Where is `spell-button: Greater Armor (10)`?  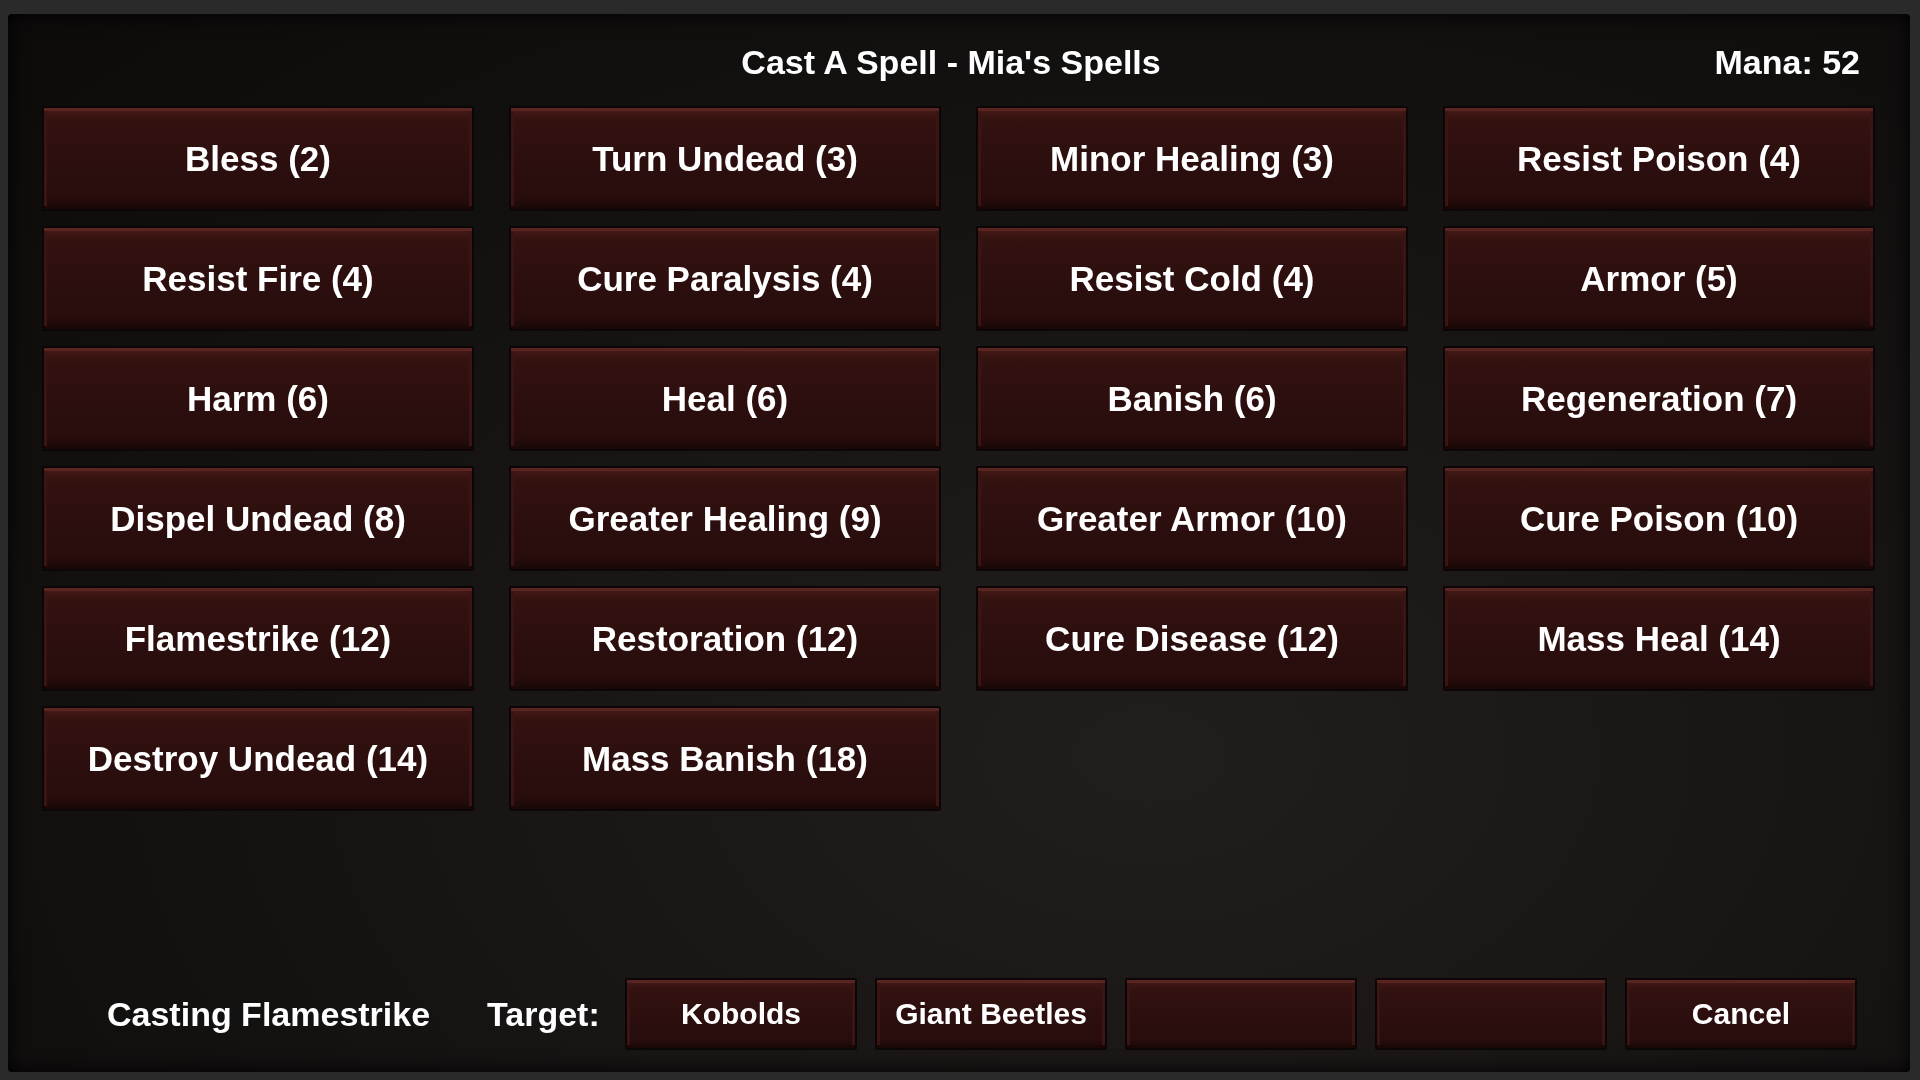
spell-button: Greater Armor (10) is located at coordinates (1192, 518).